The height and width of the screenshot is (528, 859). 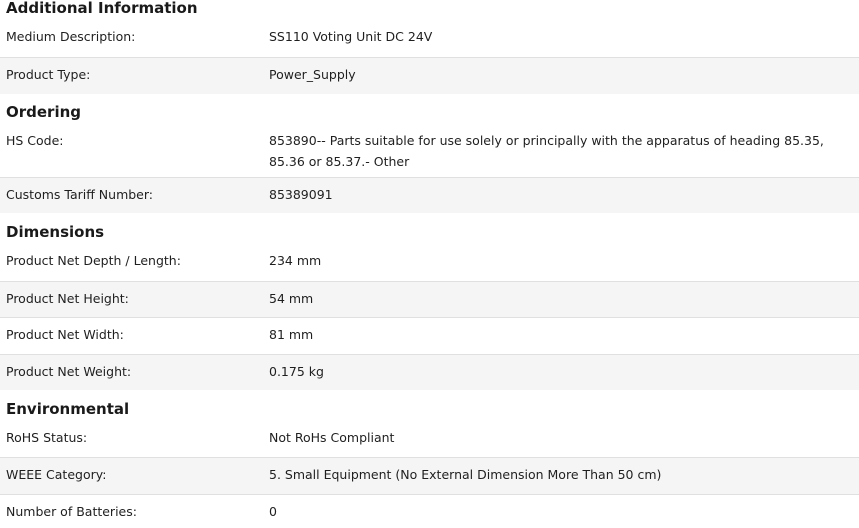 What do you see at coordinates (273, 511) in the screenshot?
I see `spec-value: 0` at bounding box center [273, 511].